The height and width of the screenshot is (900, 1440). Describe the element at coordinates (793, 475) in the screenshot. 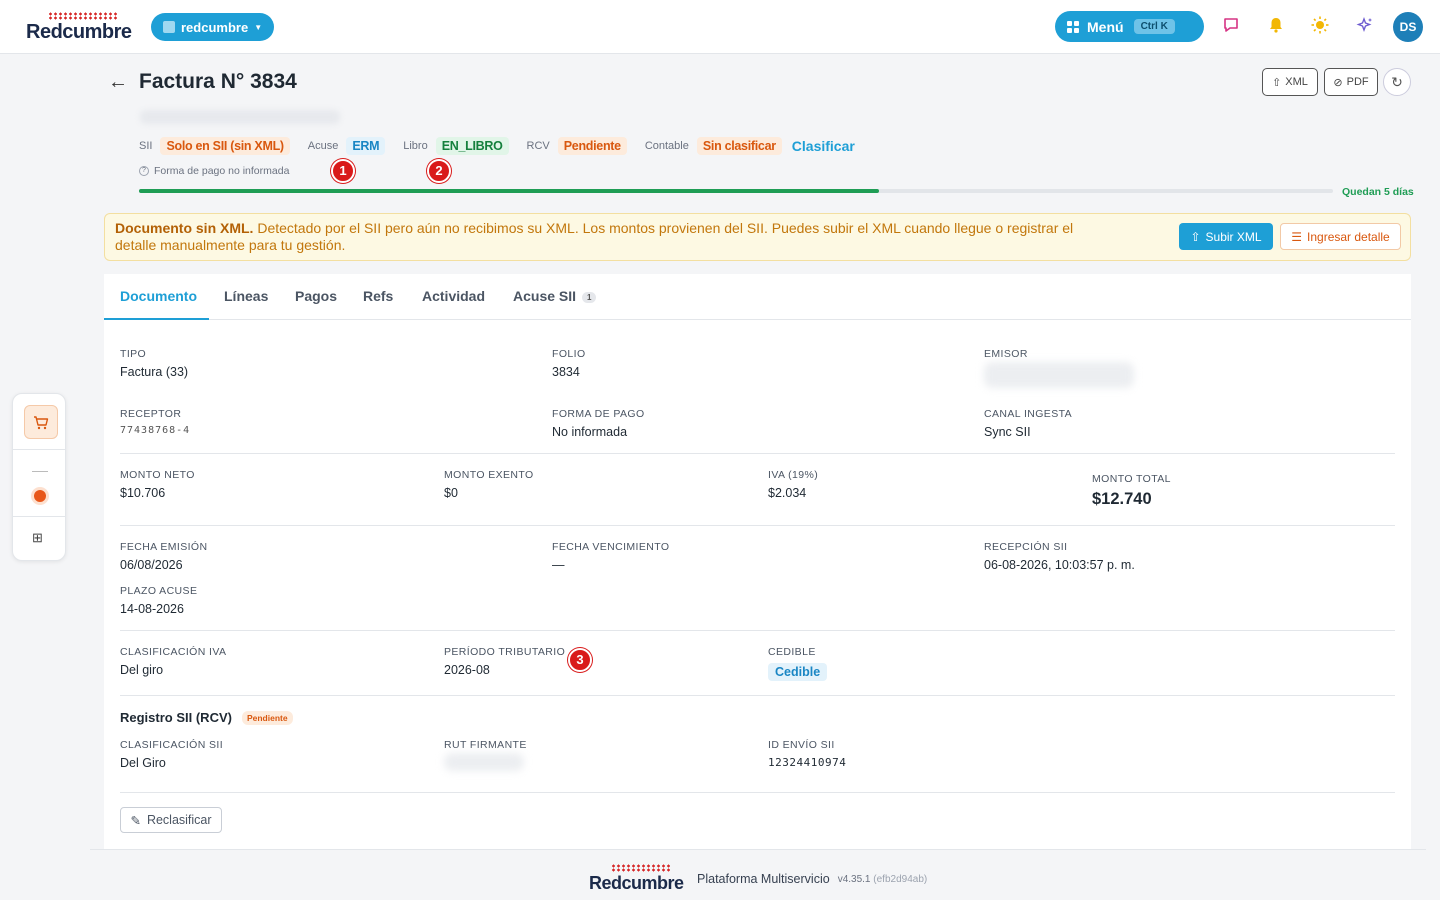

I see `field-label: IVA (19%)` at that location.